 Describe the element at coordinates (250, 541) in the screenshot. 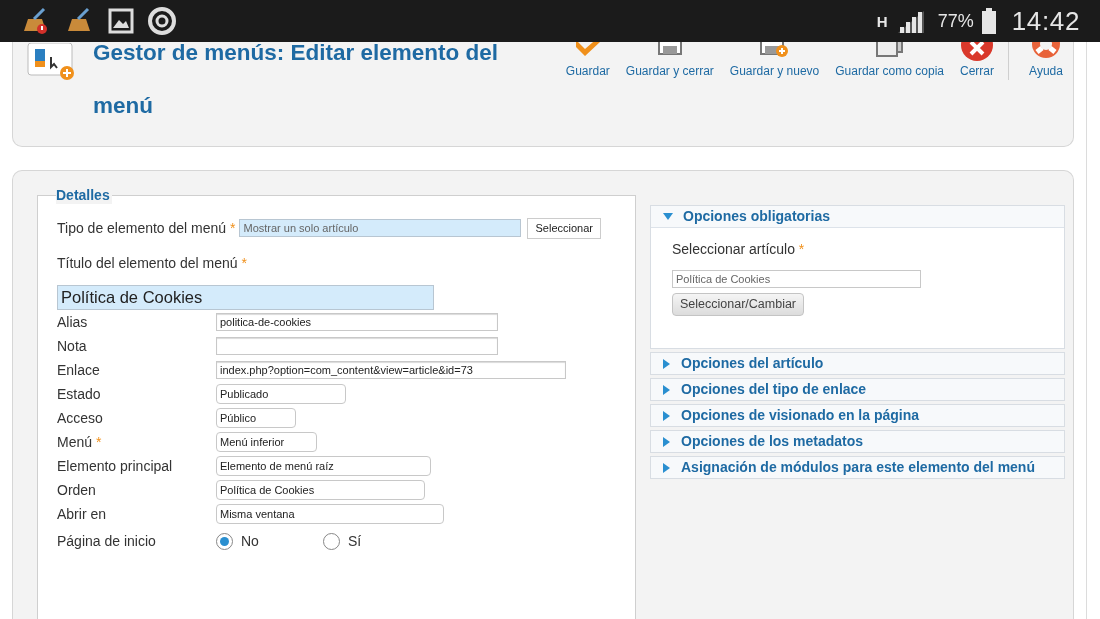

I see `radio-label: No` at that location.